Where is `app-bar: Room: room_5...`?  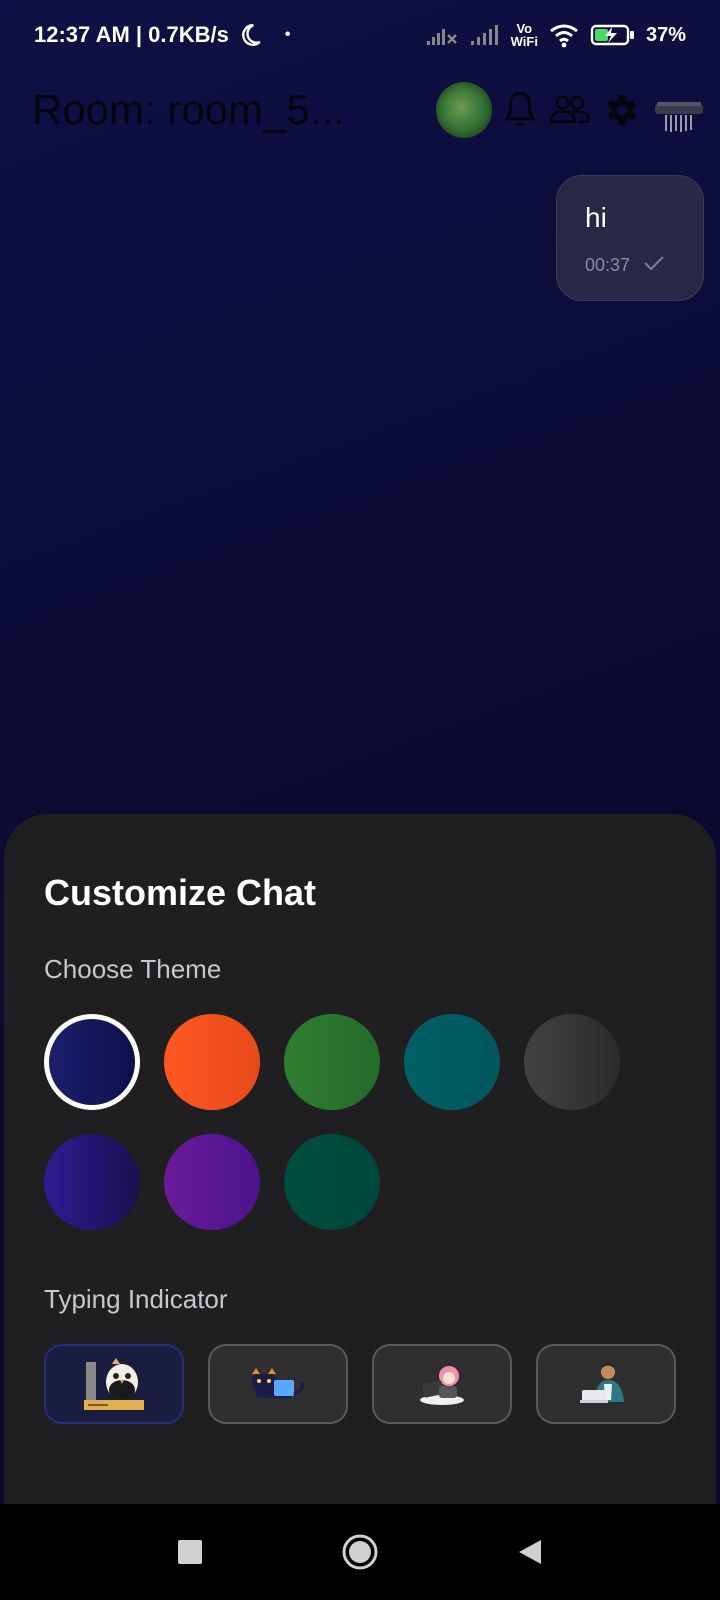 app-bar: Room: room_5... is located at coordinates (360, 110).